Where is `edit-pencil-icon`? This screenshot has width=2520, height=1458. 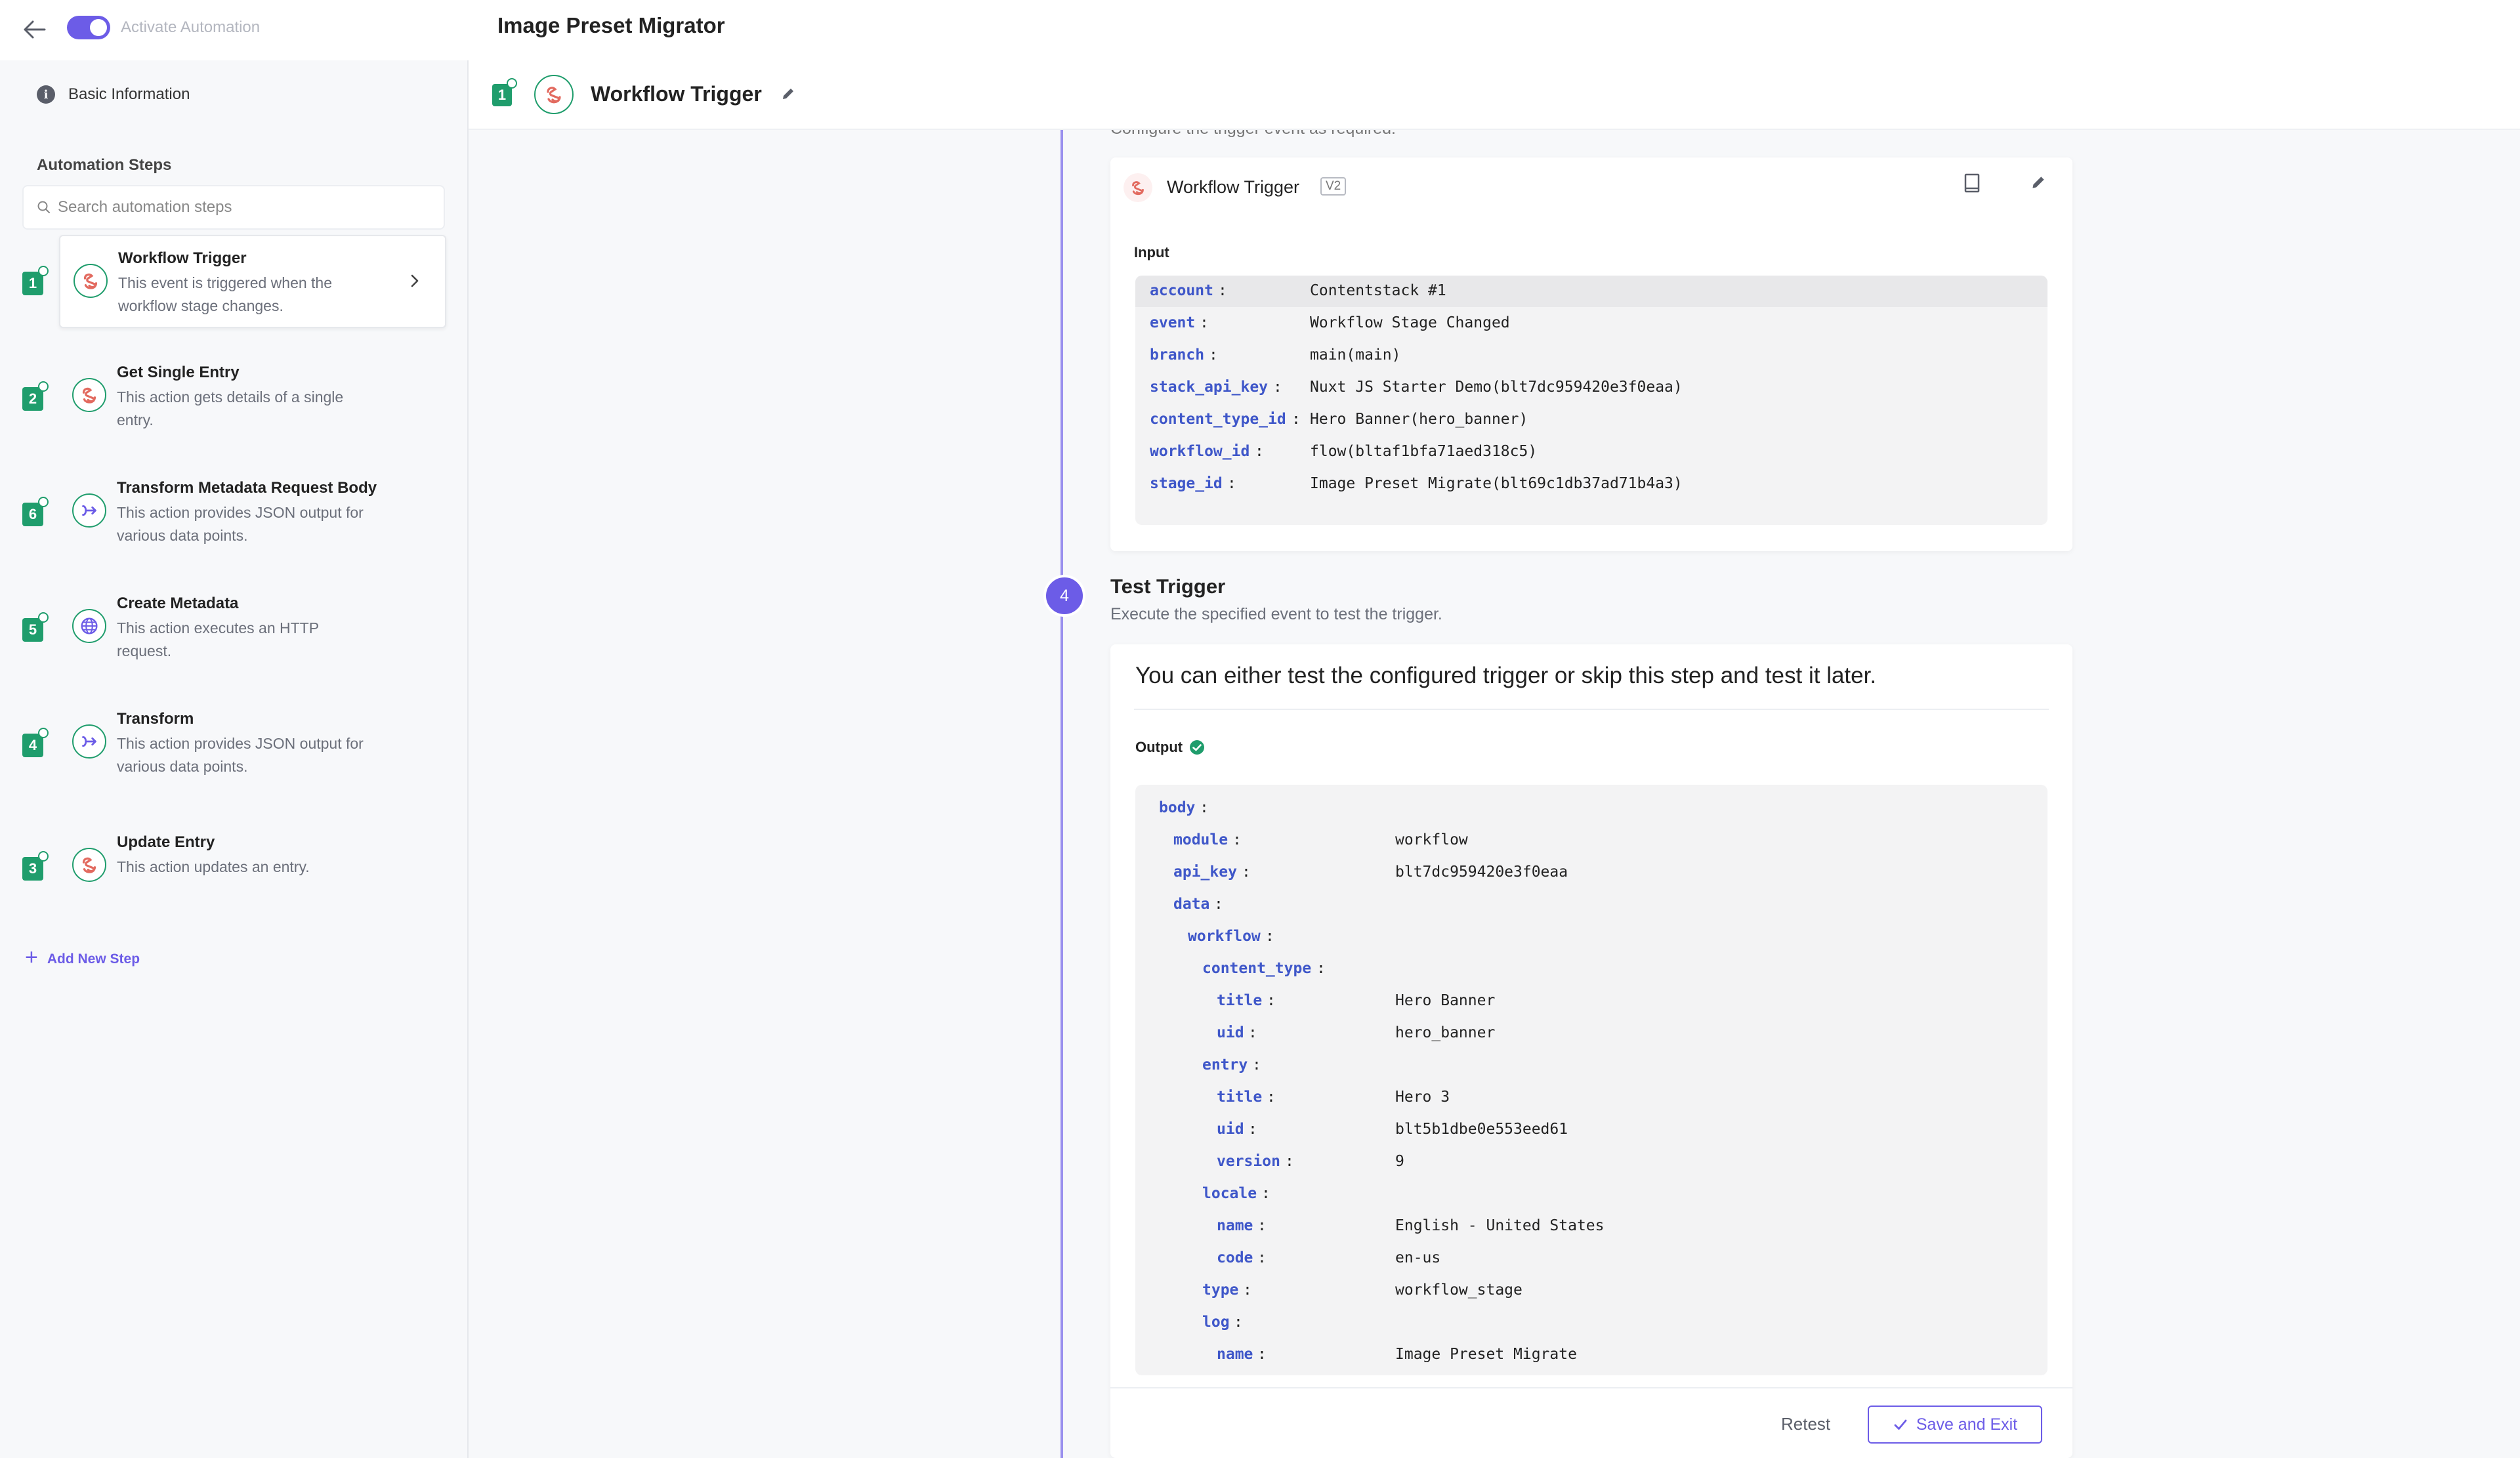 edit-pencil-icon is located at coordinates (2038, 184).